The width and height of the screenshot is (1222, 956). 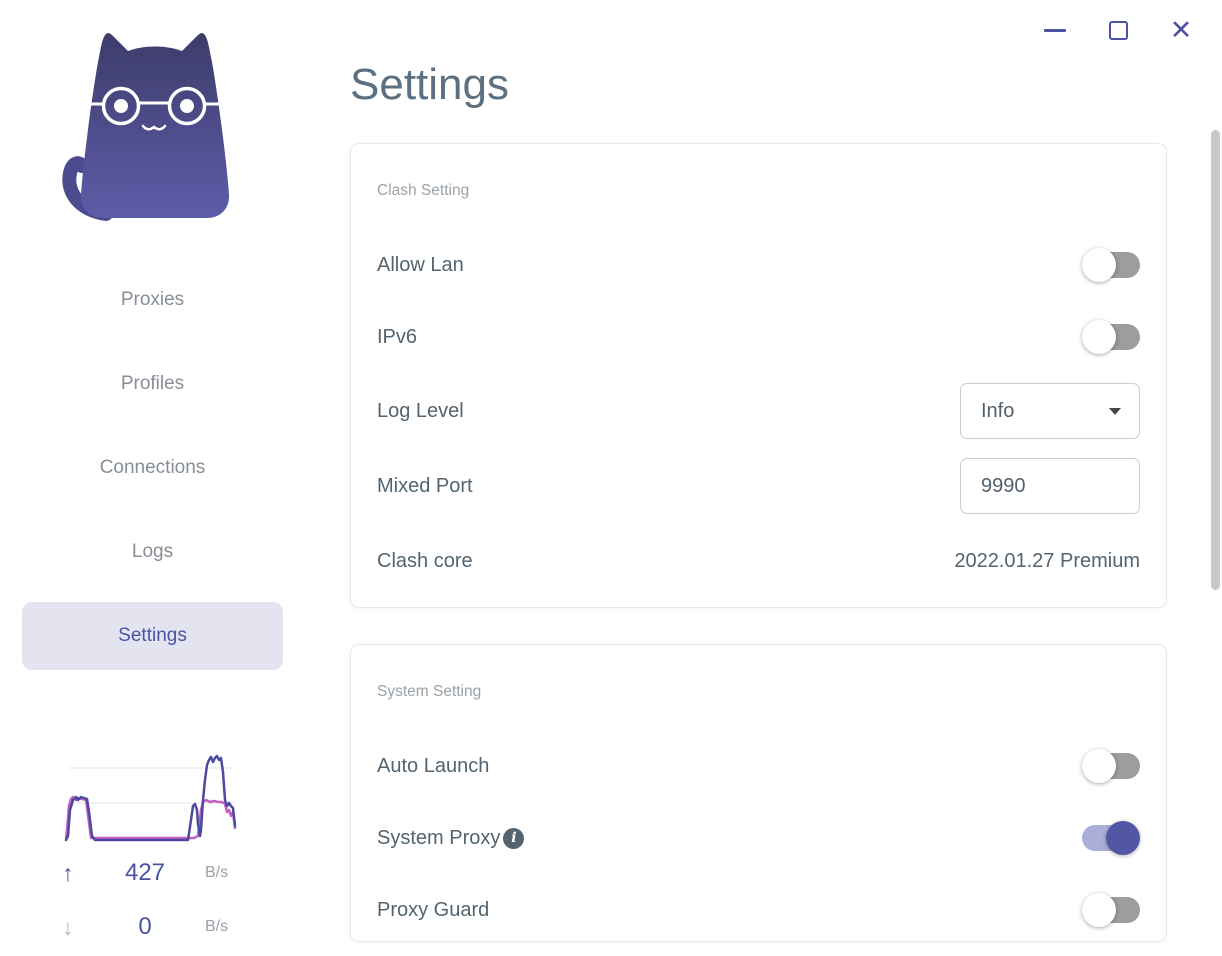 What do you see at coordinates (758, 838) in the screenshot?
I see `setting-row-system-proxy: System Proxy i` at bounding box center [758, 838].